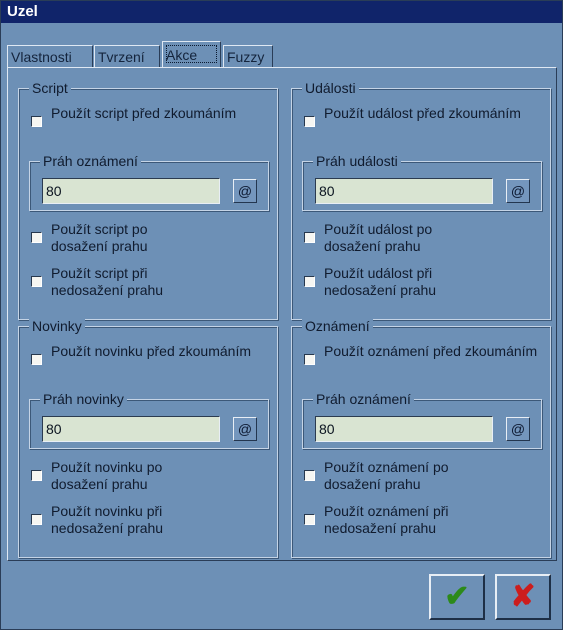 The height and width of the screenshot is (630, 563). I want to click on label-udalosti-not-reached: Použít událost při nedosažení prahu, so click(380, 281).